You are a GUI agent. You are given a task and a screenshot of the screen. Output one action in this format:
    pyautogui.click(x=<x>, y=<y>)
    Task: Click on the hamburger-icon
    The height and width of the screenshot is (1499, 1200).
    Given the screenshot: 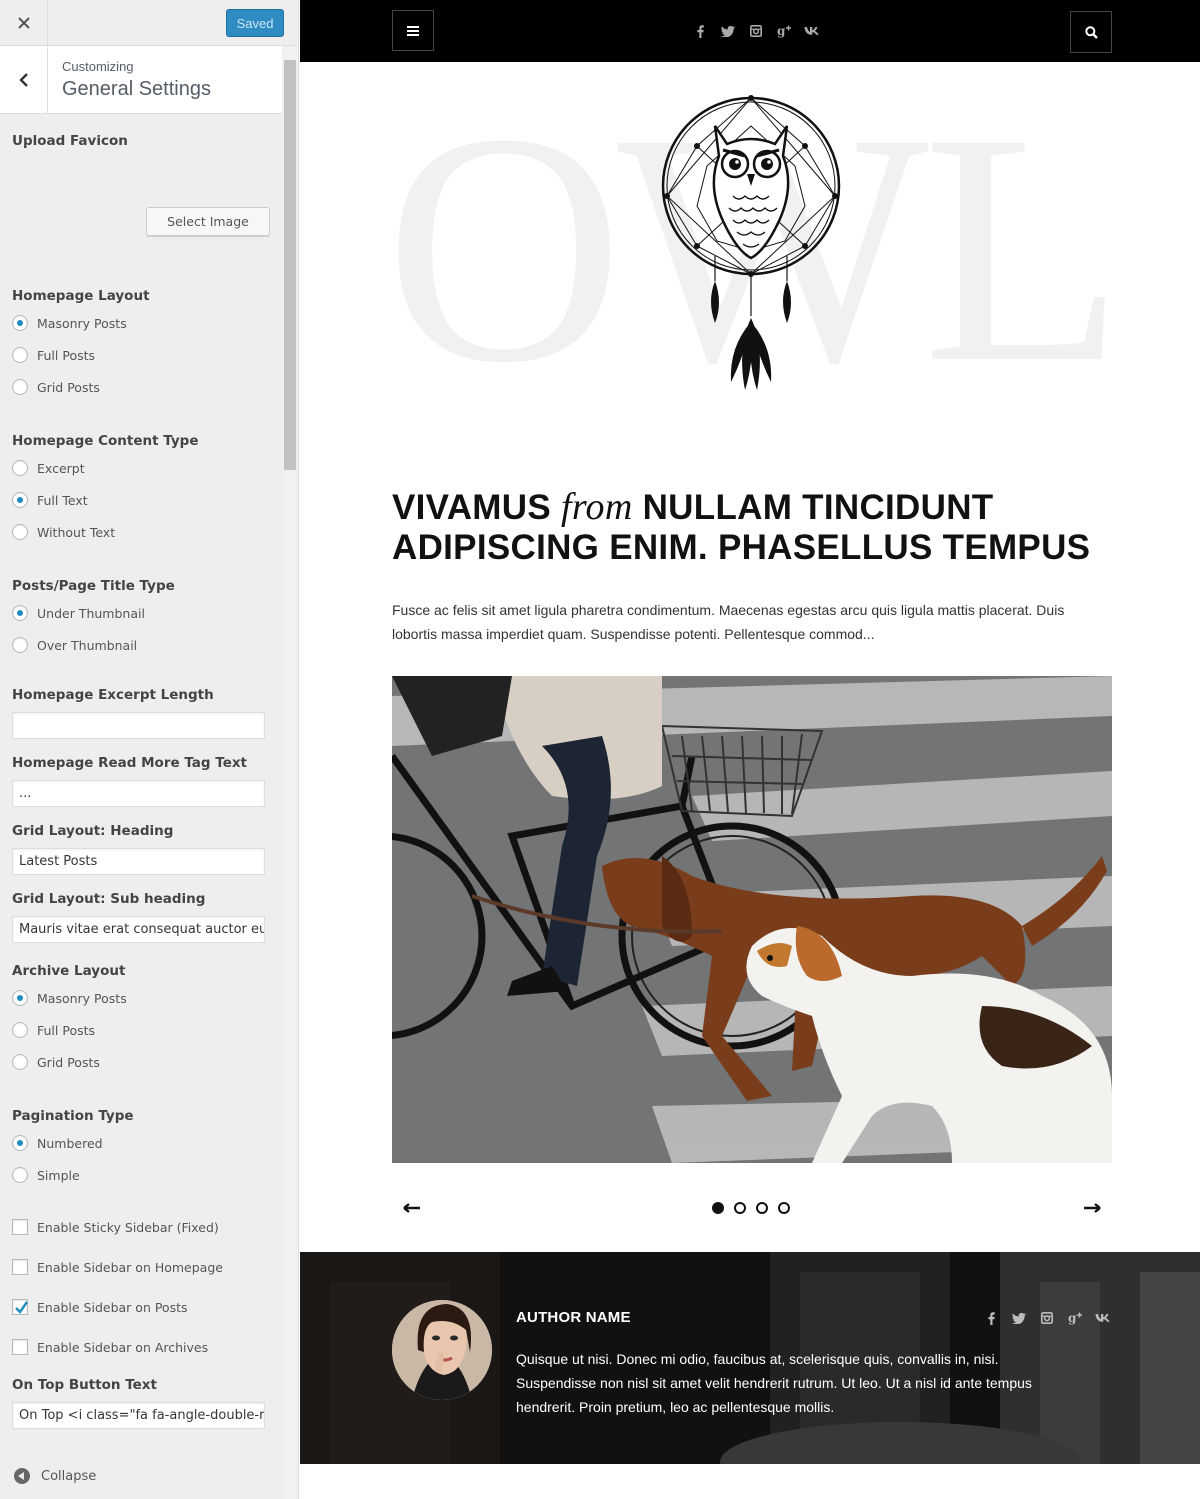 What is the action you would take?
    pyautogui.click(x=413, y=30)
    